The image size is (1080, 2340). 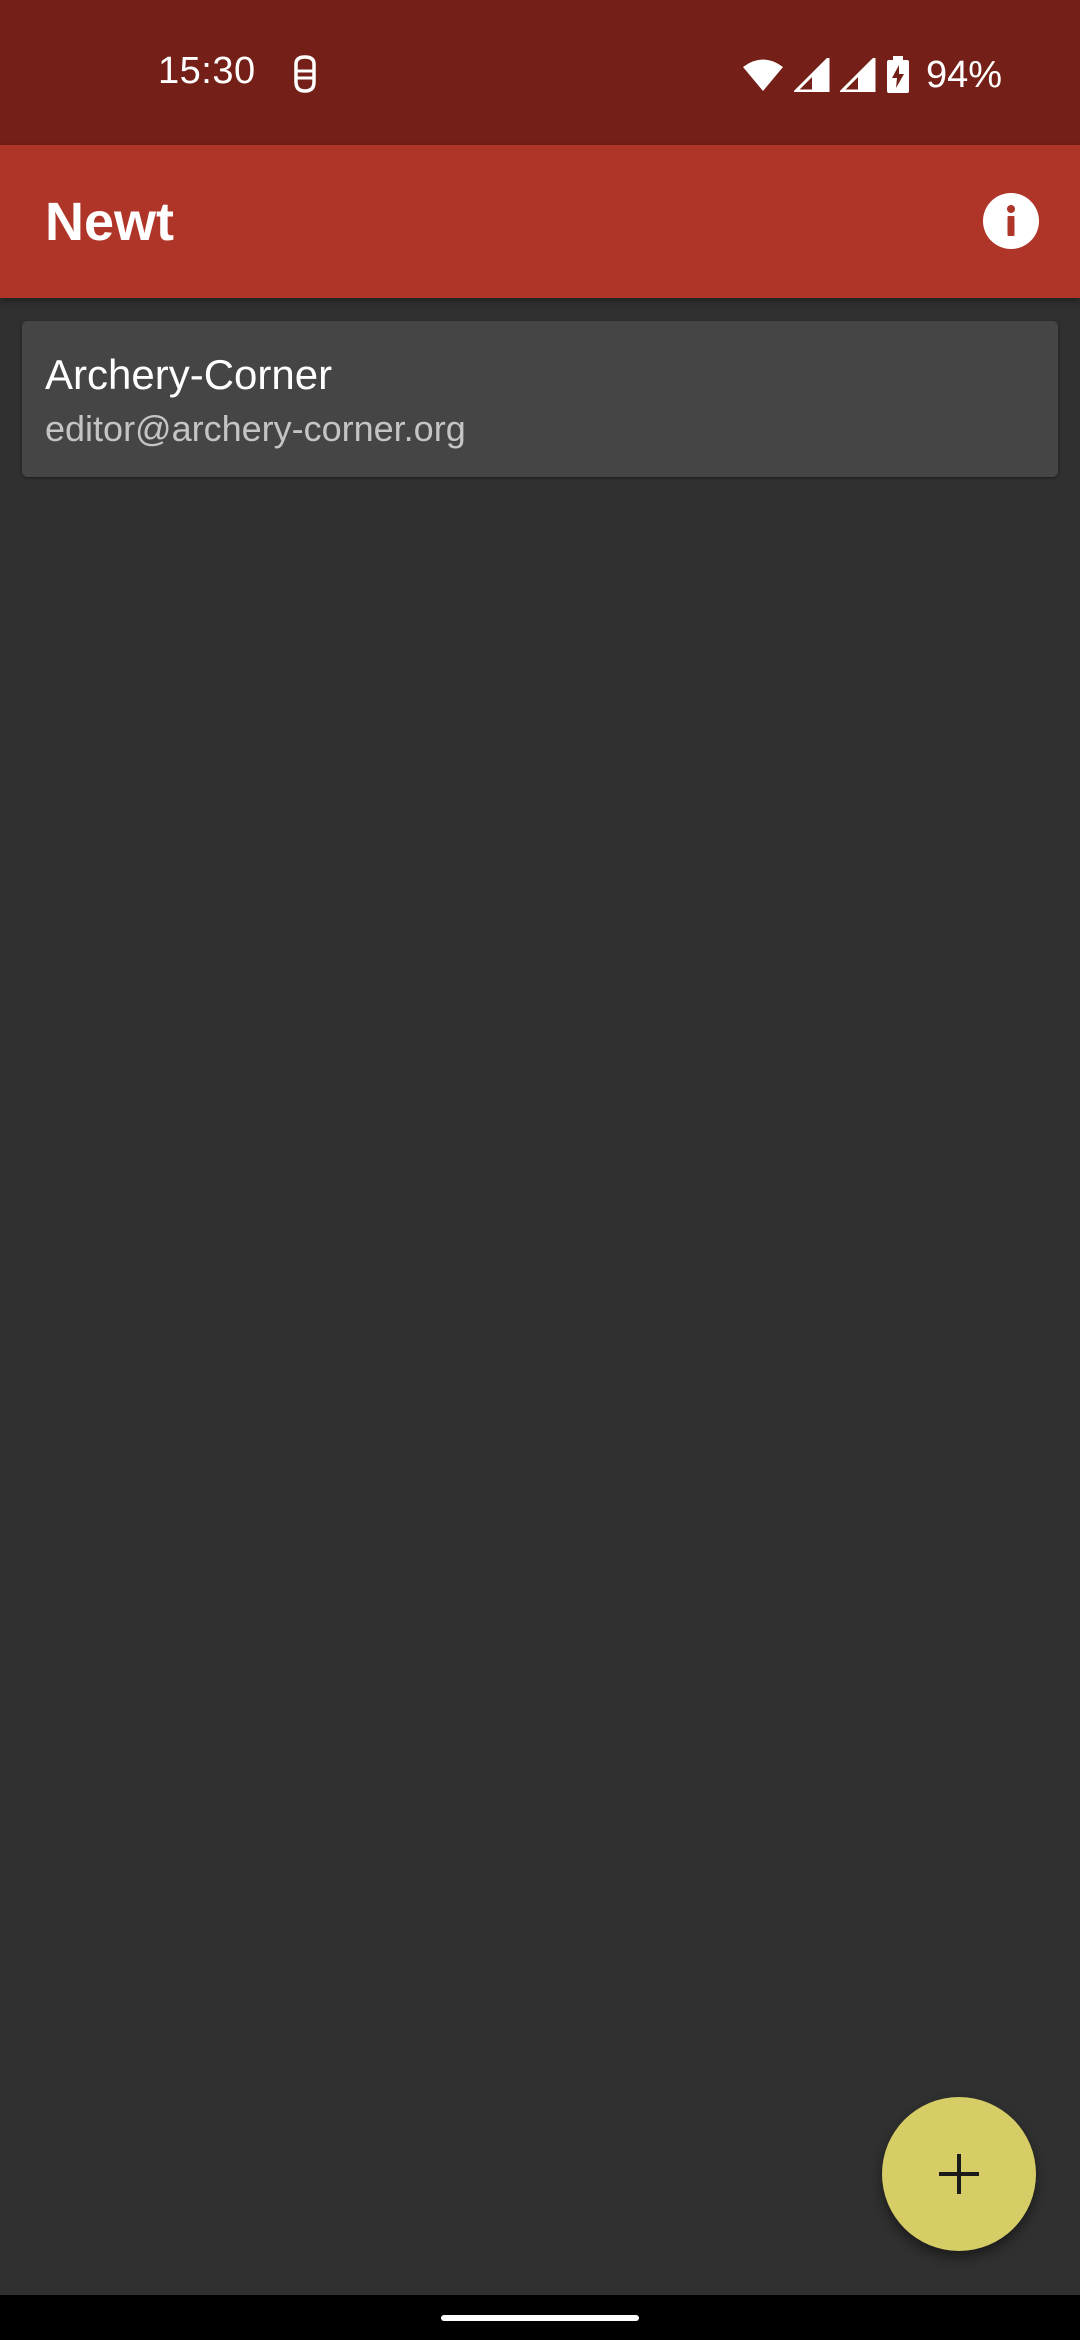 I want to click on status-right-group: 94%, so click(x=872, y=75).